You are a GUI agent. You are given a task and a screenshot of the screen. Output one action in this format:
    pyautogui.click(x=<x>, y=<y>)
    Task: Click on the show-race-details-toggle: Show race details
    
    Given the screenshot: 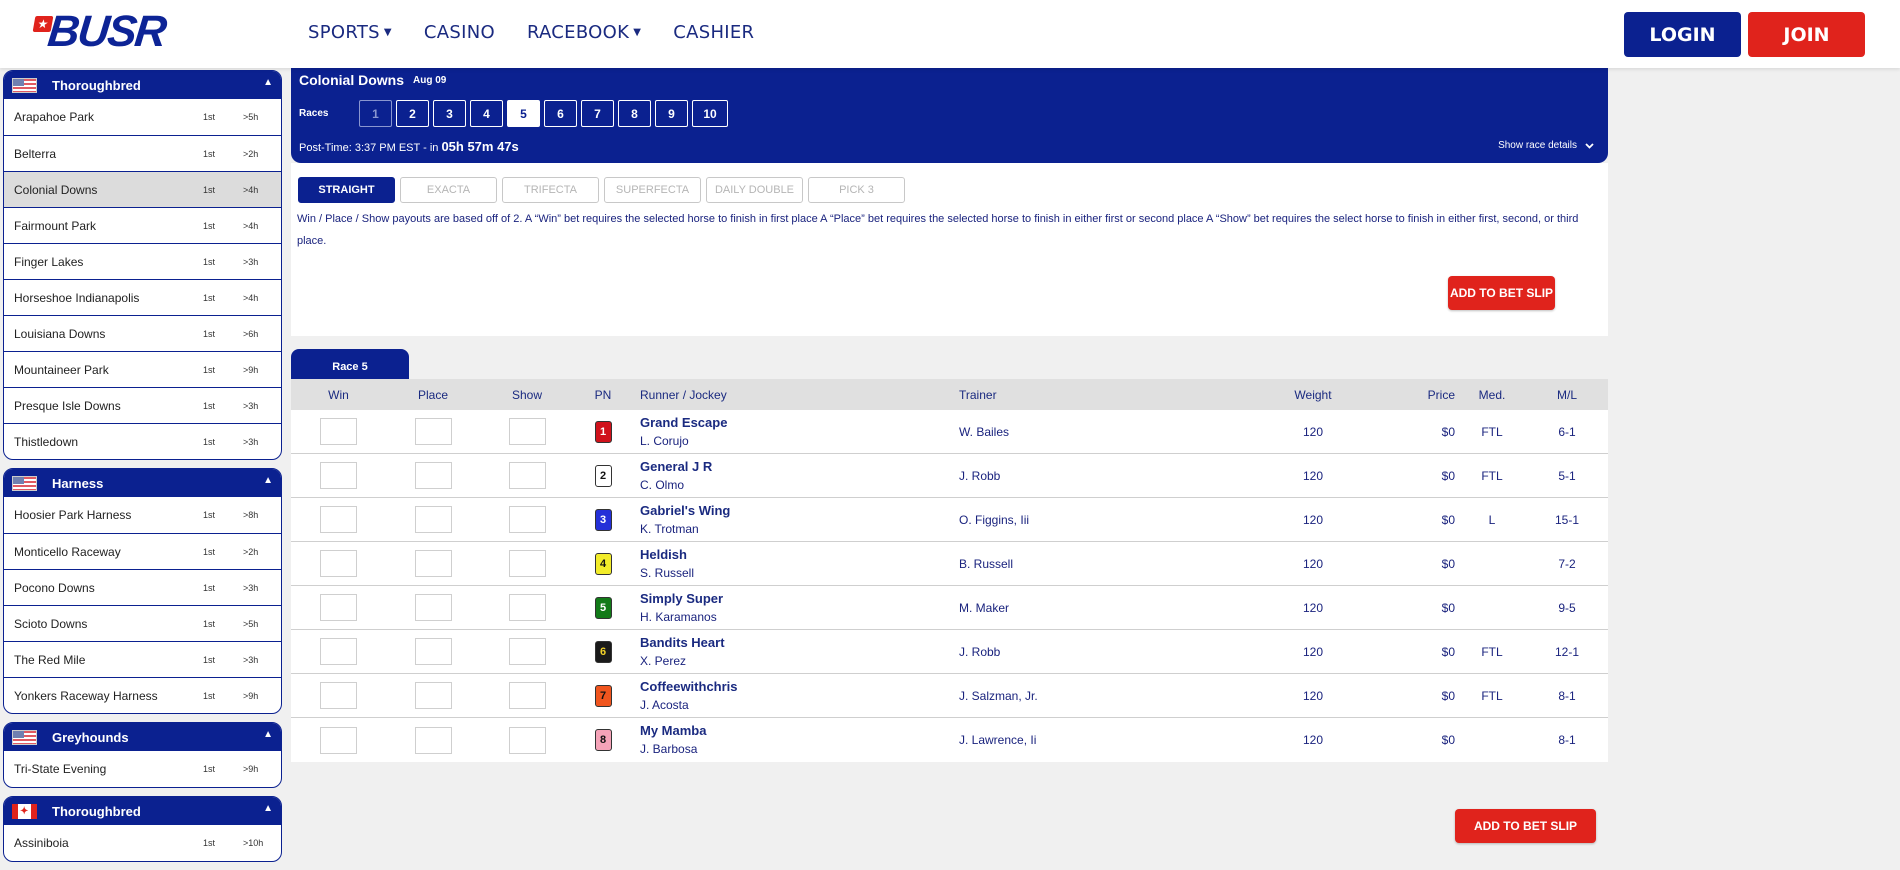 What is the action you would take?
    pyautogui.click(x=1546, y=145)
    